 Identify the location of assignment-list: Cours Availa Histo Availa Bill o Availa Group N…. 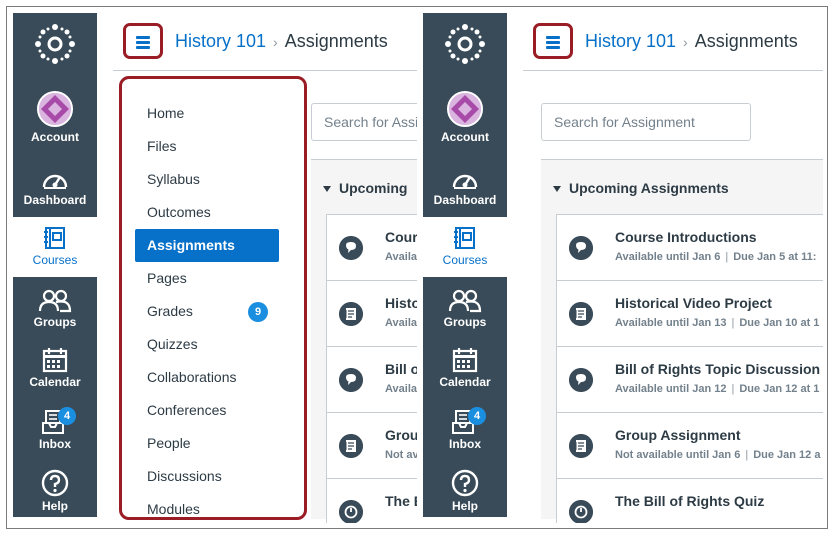
(371, 368).